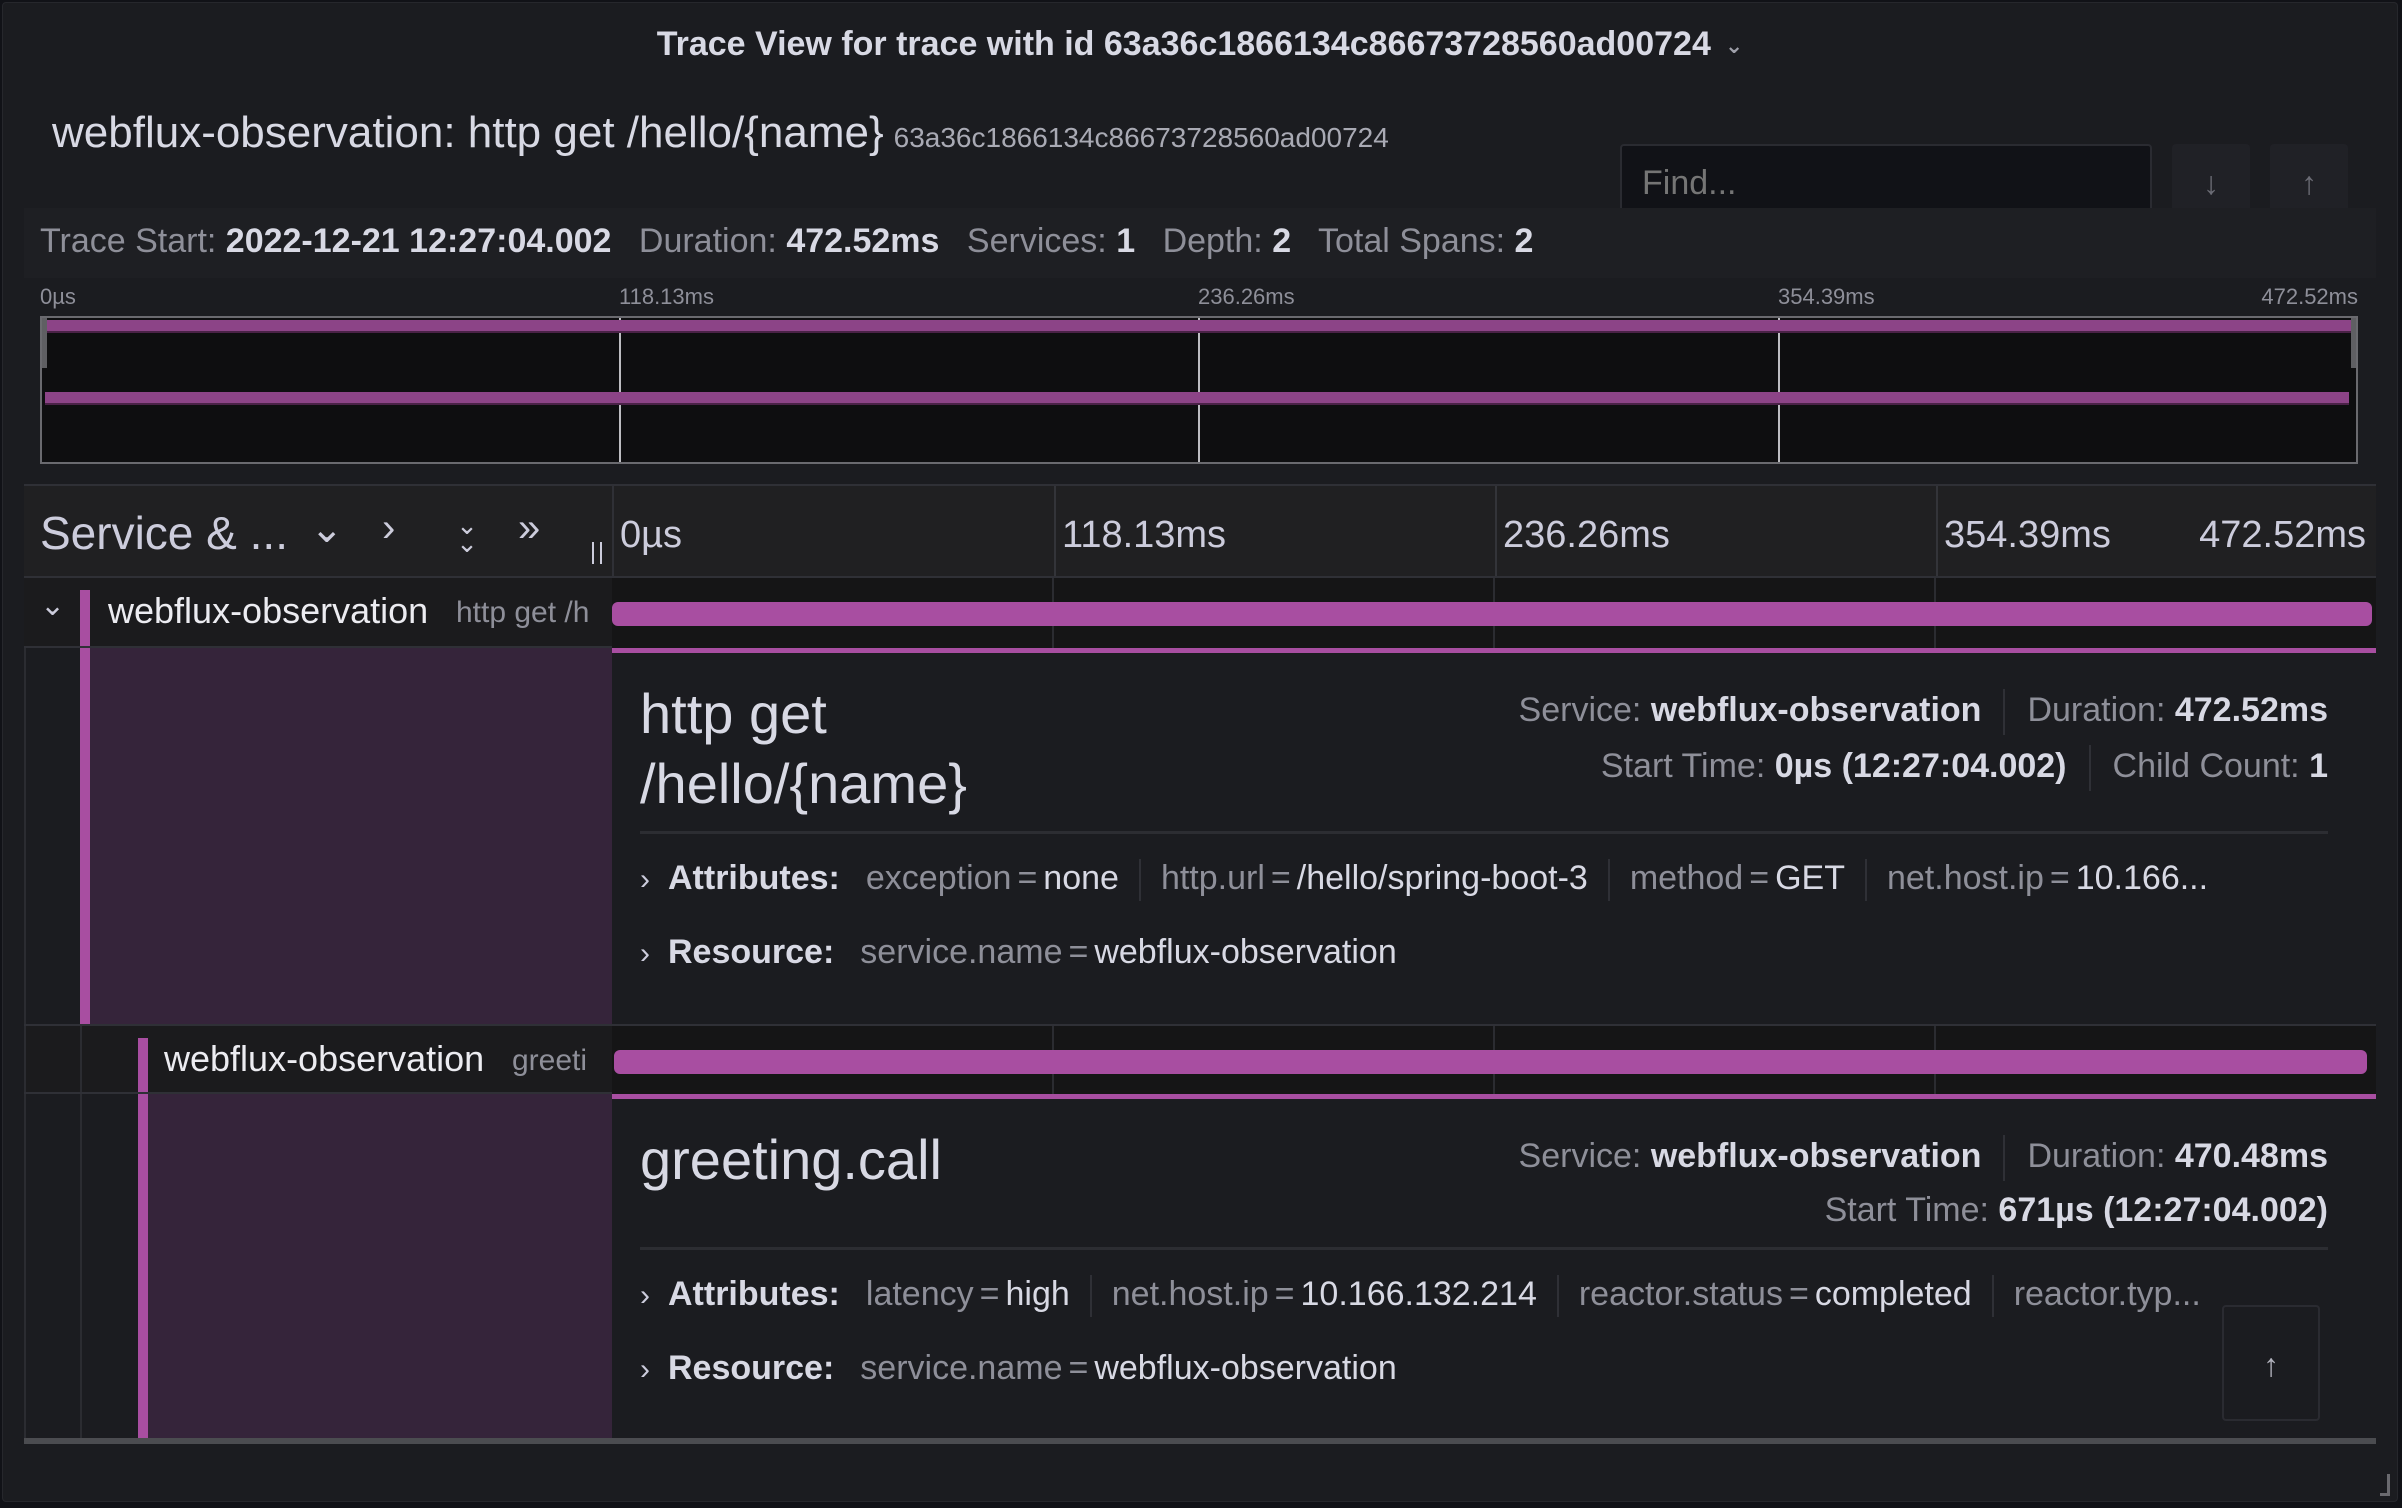 This screenshot has height=1508, width=2402. I want to click on attr-key: exception, so click(938, 878).